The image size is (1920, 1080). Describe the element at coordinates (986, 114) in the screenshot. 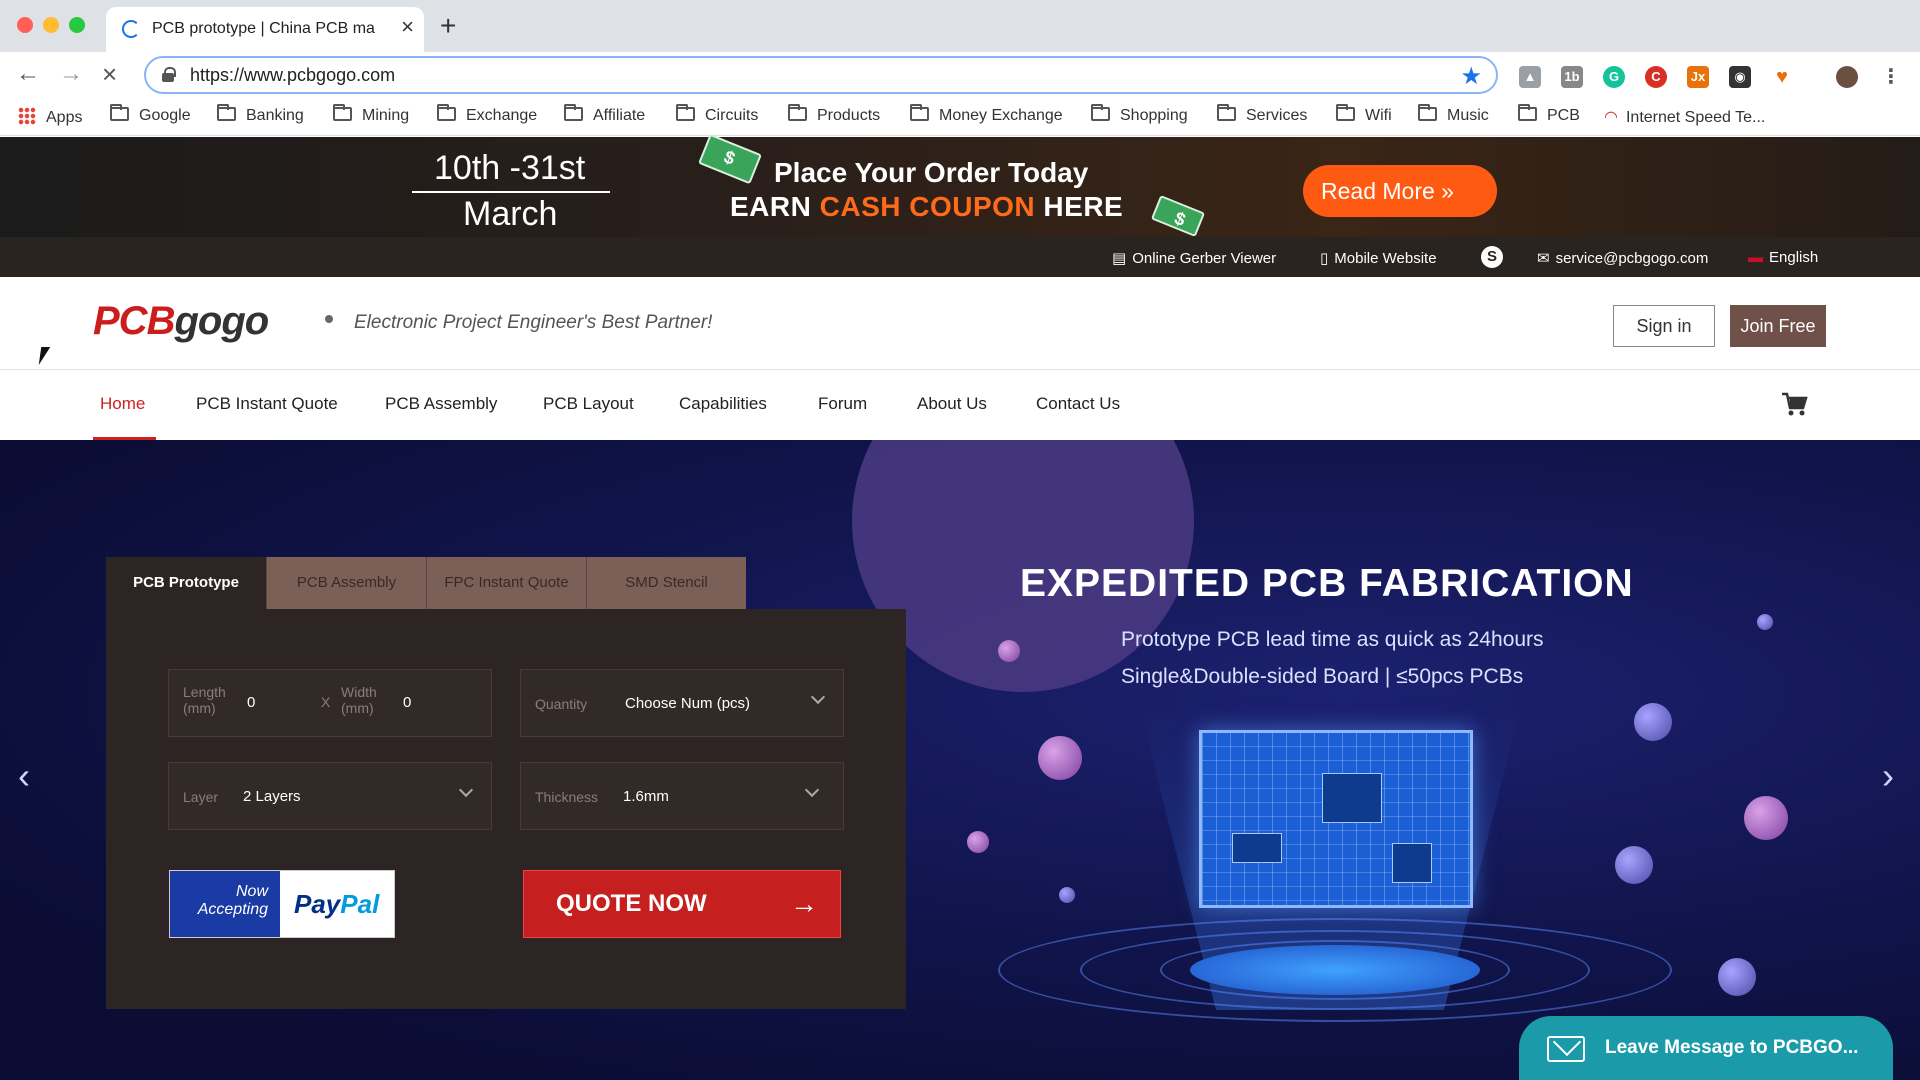

I see `bookmark-money-exchange: Money Exchange` at that location.